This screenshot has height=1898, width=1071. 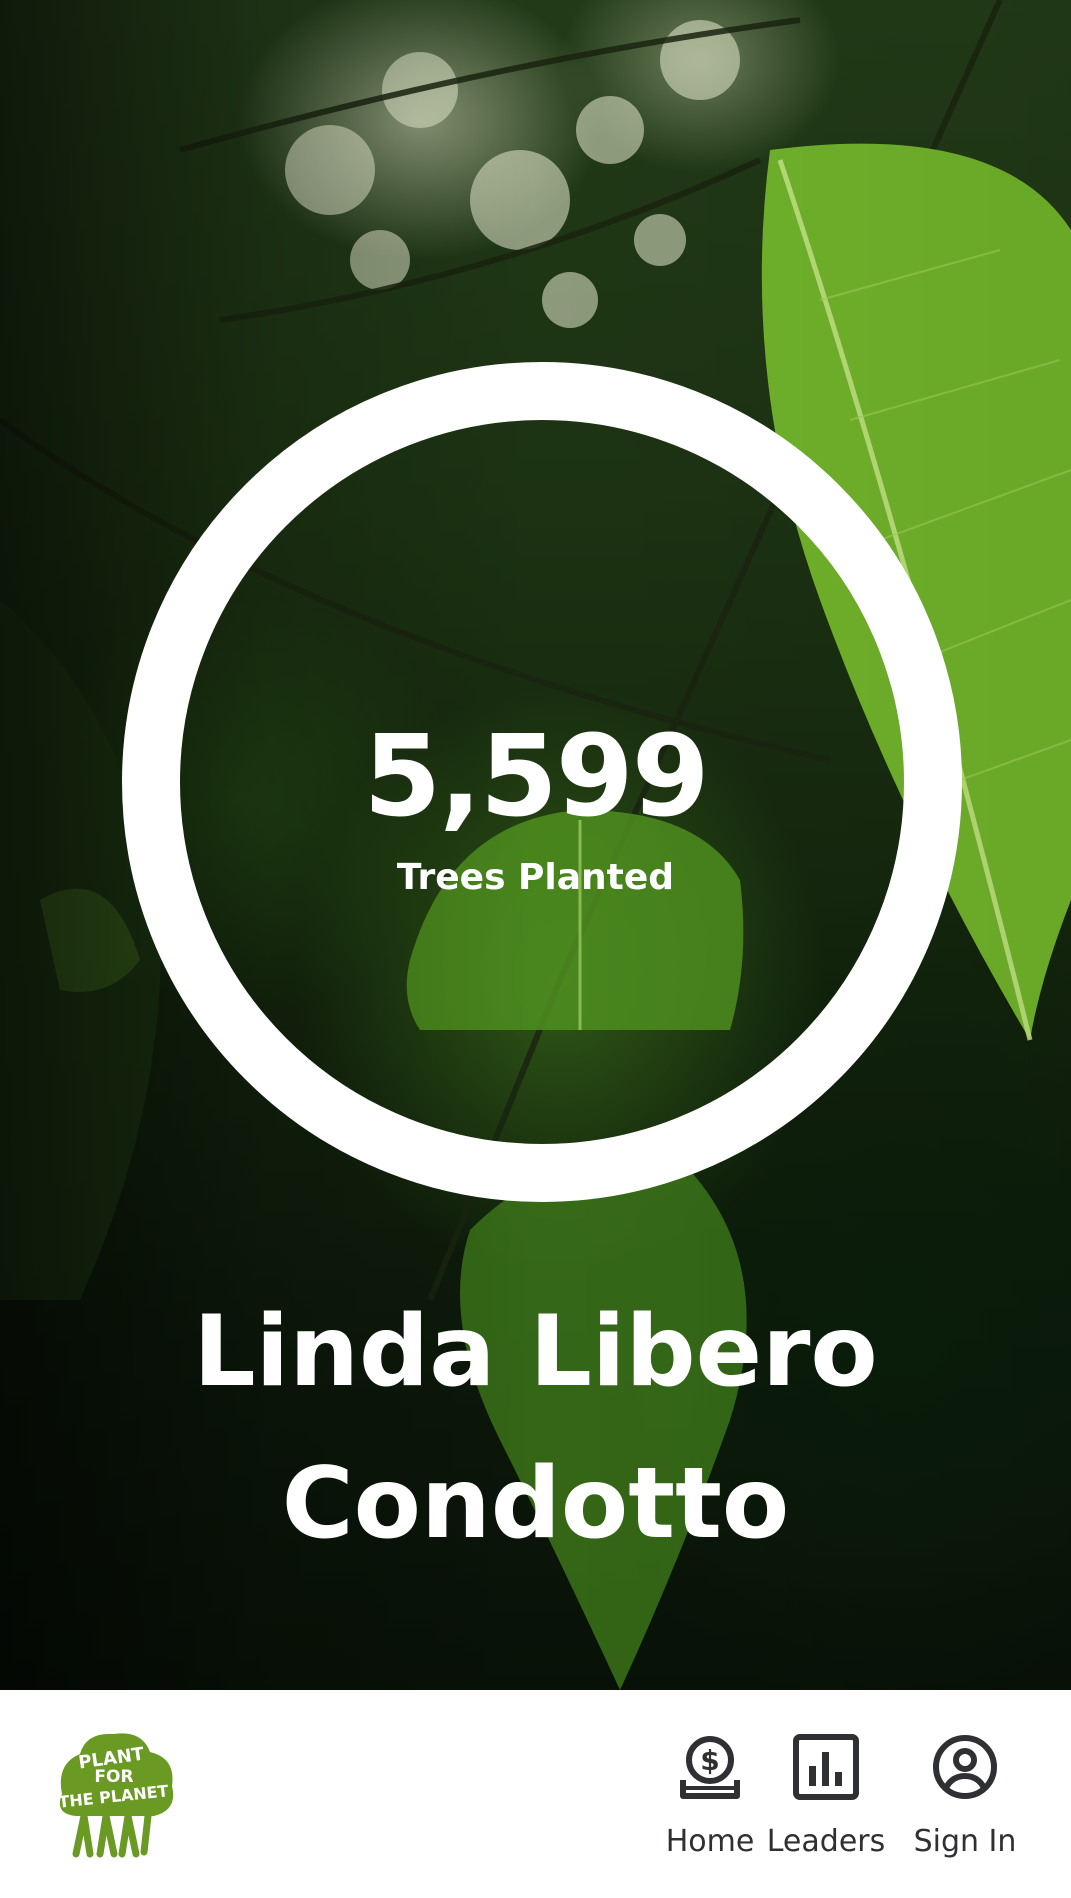 What do you see at coordinates (965, 1767) in the screenshot?
I see `user-icon` at bounding box center [965, 1767].